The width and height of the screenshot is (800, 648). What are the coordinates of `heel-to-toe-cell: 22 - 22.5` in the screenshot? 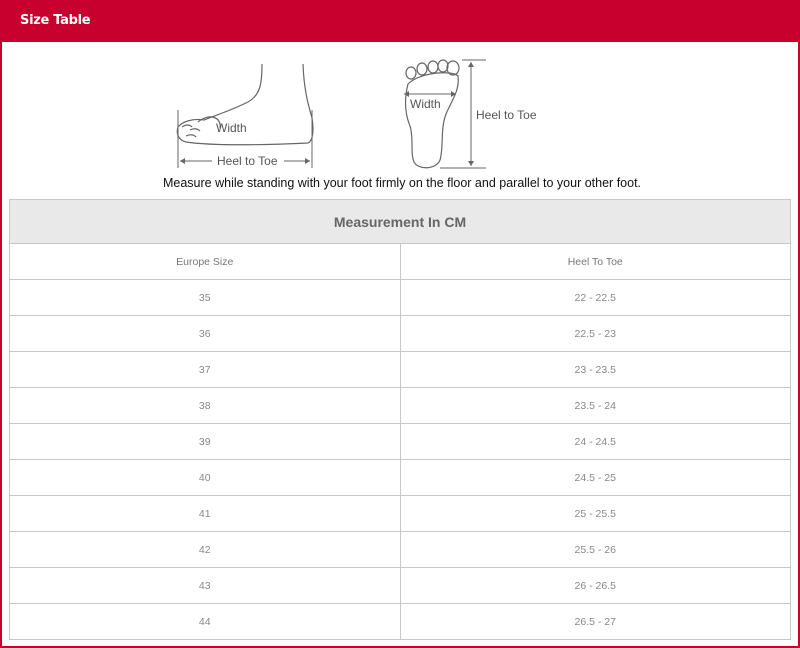 It's located at (595, 297).